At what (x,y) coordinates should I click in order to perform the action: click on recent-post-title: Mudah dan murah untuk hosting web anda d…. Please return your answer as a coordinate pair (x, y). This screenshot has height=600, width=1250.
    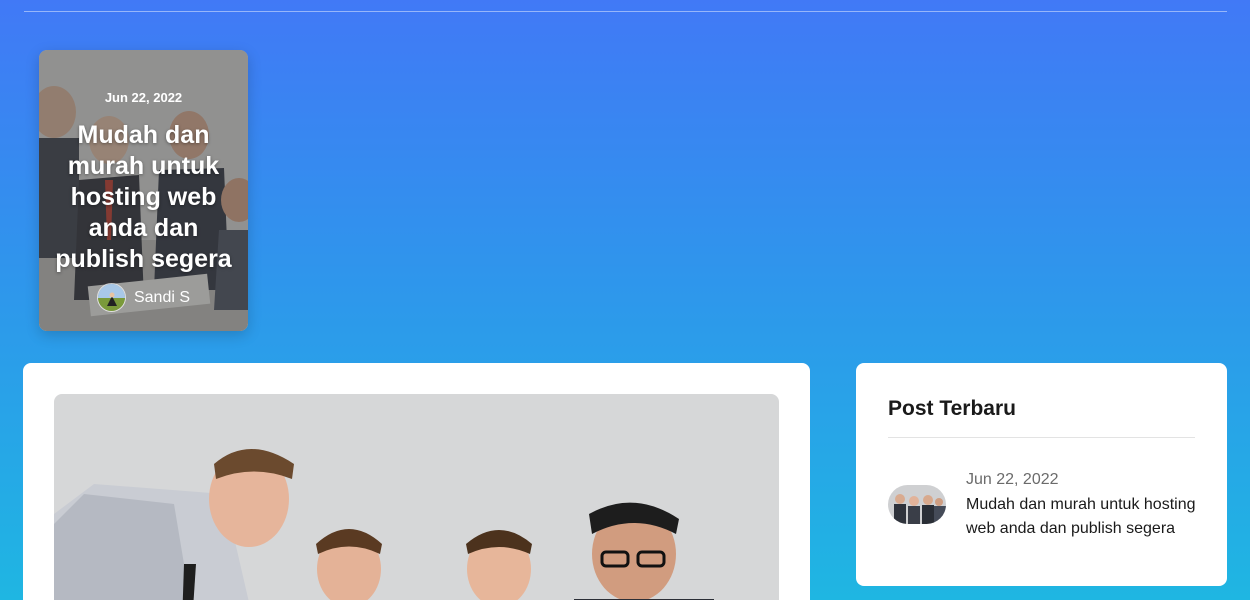
    Looking at the image, I should click on (1086, 517).